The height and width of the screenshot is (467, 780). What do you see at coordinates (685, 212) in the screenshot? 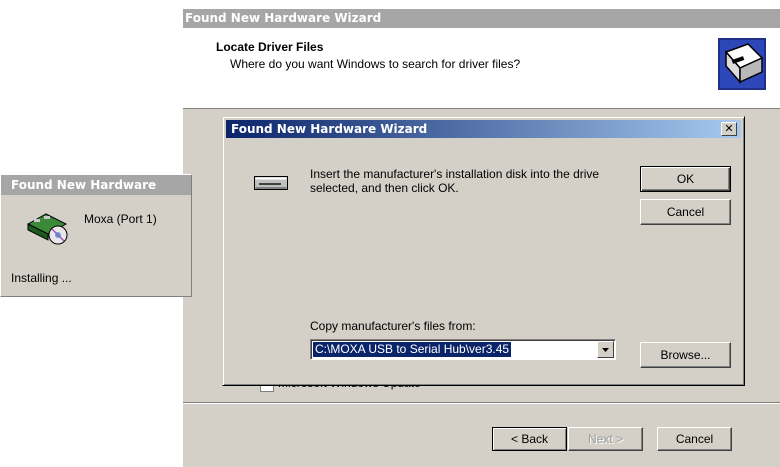
I see `dialog-cancel-button: Cancel` at bounding box center [685, 212].